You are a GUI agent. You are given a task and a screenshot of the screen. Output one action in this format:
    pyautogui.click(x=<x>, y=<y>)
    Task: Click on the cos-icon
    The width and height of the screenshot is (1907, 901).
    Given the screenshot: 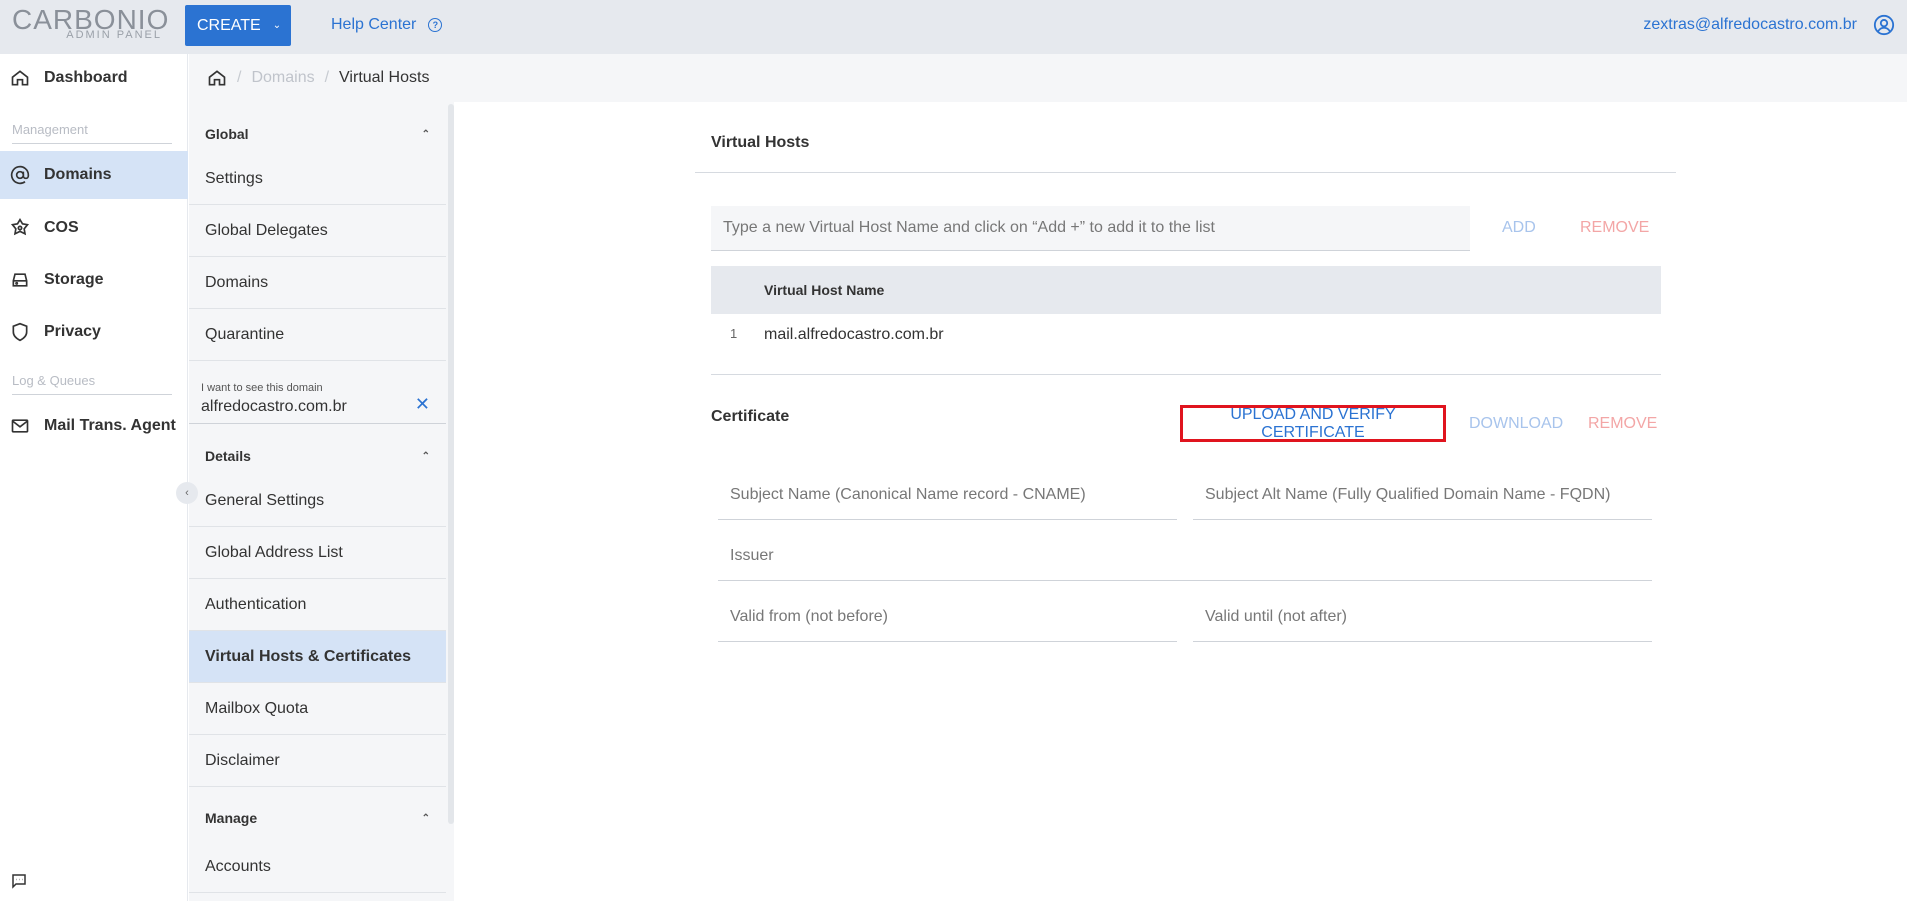 What is the action you would take?
    pyautogui.click(x=20, y=227)
    